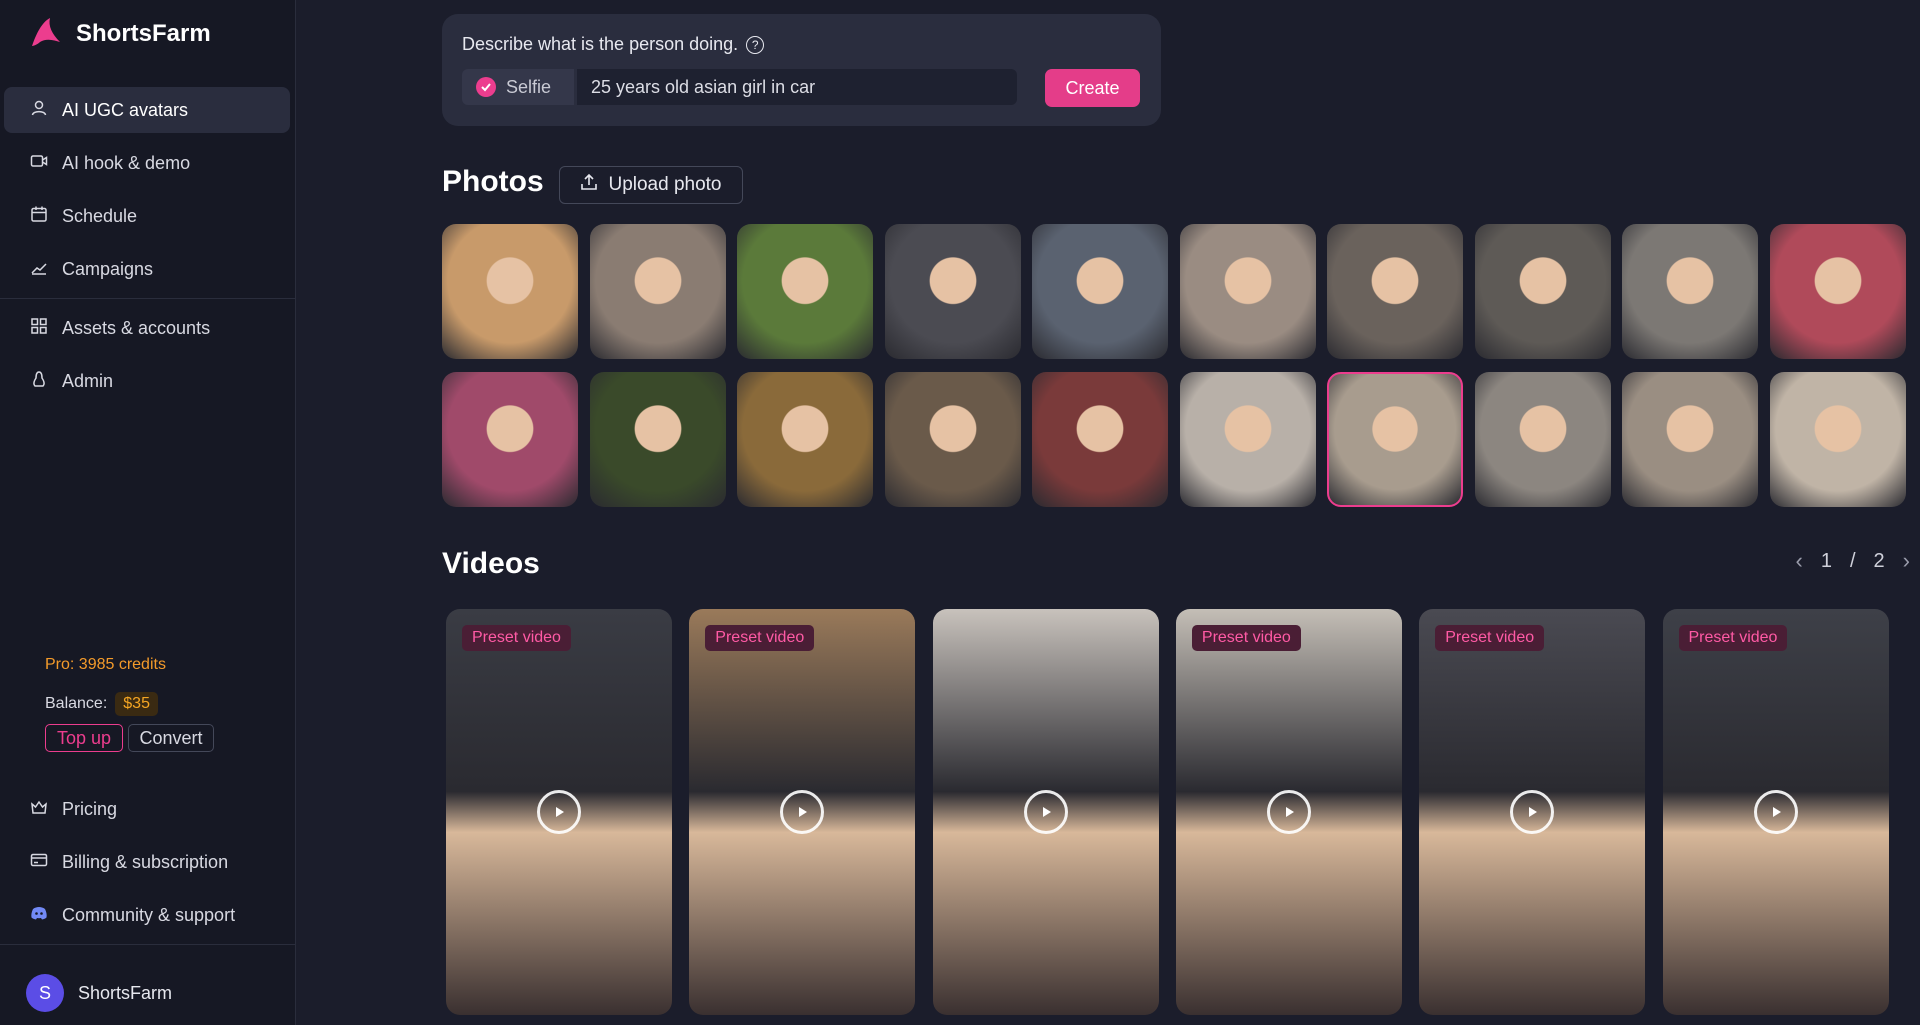  Describe the element at coordinates (147, 809) in the screenshot. I see `sidebar-item-pricing: Pricing` at that location.